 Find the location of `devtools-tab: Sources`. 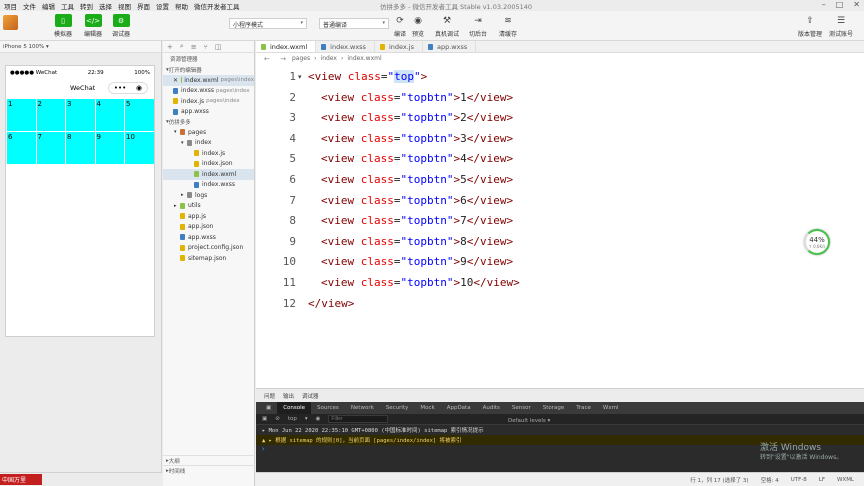

devtools-tab: Sources is located at coordinates (328, 408).